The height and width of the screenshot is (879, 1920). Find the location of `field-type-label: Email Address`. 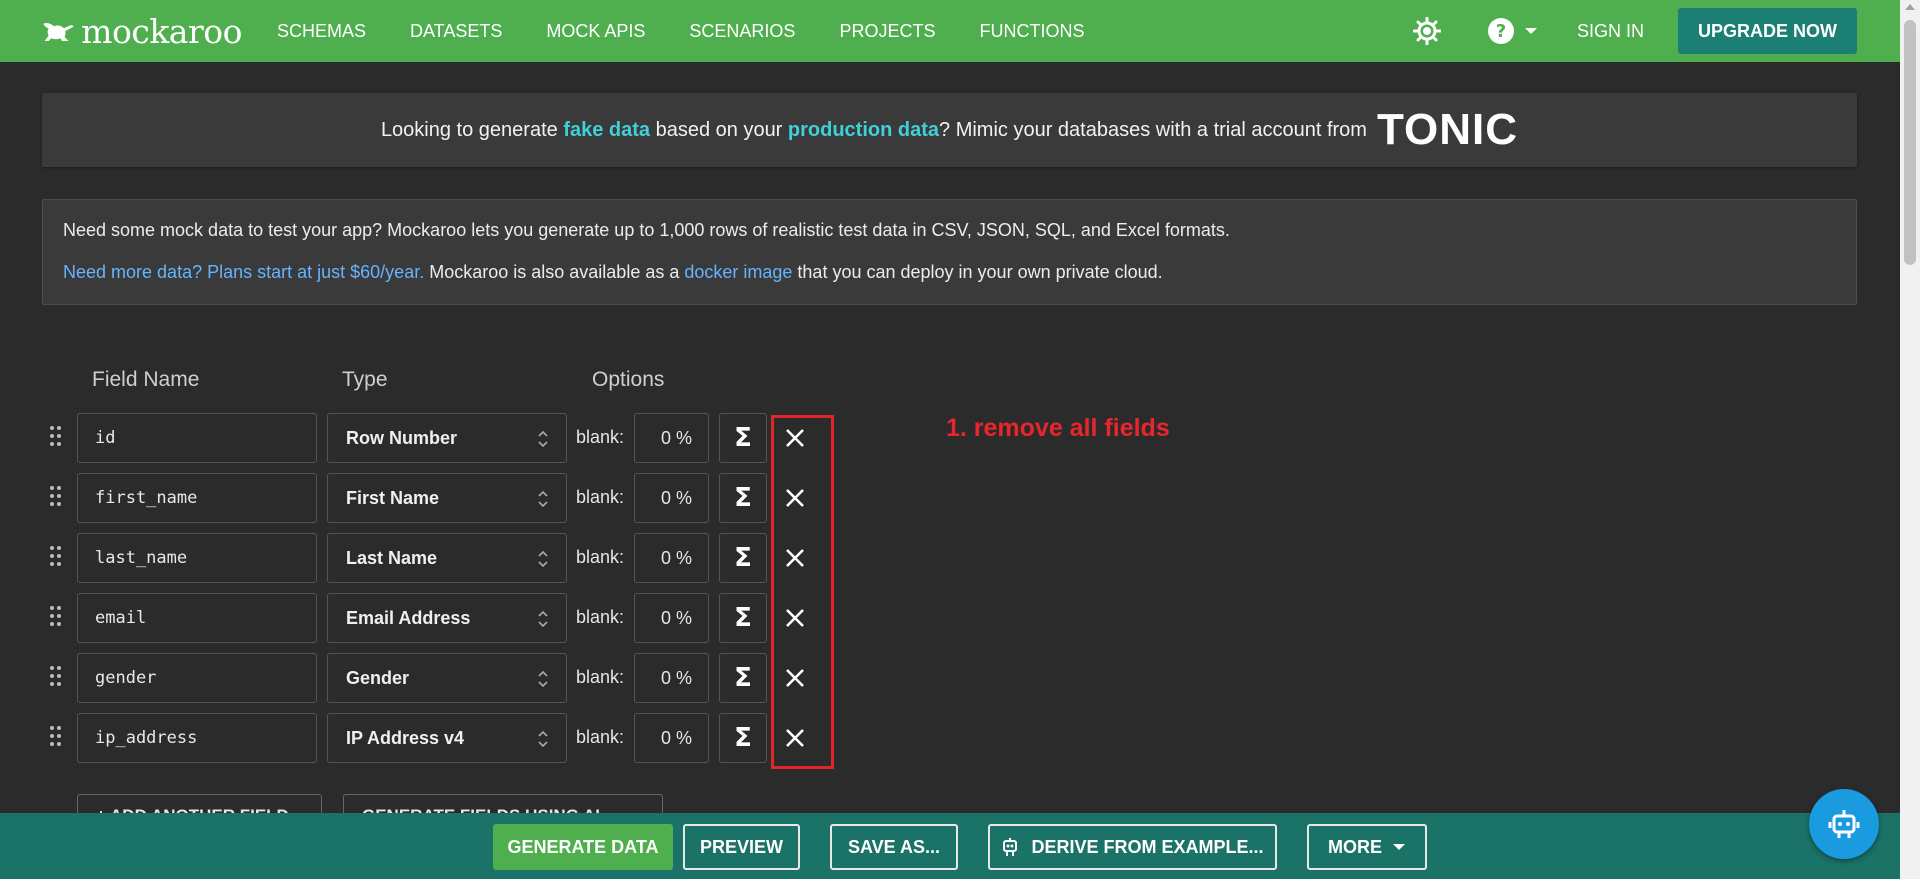

field-type-label: Email Address is located at coordinates (408, 617).